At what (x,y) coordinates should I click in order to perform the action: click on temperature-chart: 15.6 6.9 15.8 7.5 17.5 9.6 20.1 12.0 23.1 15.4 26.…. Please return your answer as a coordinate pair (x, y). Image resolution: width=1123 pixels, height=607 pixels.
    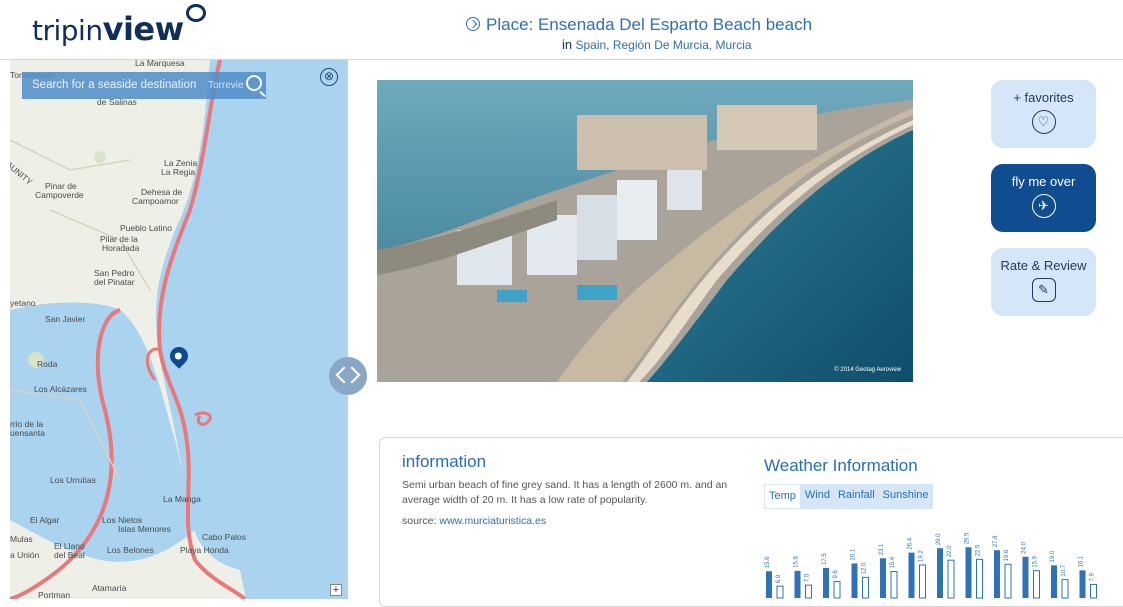
    Looking at the image, I should click on (931, 565).